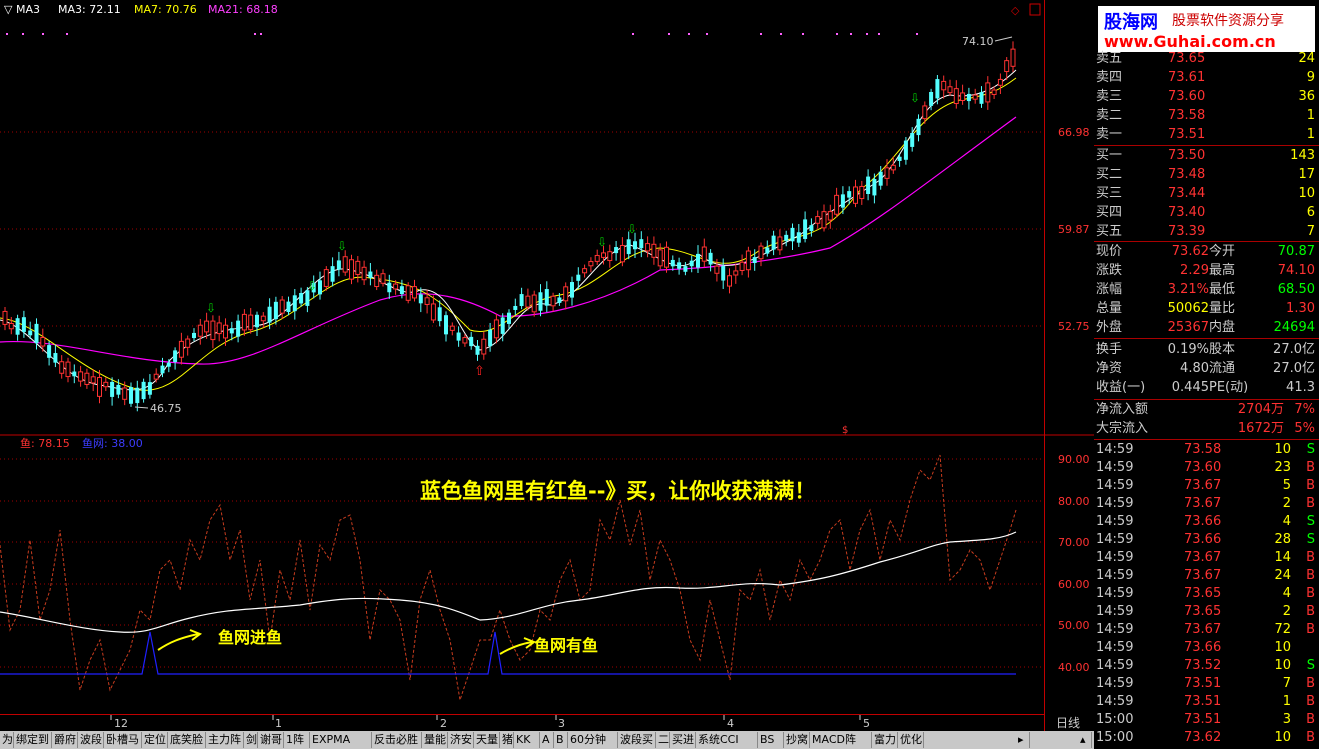 The width and height of the screenshot is (1319, 749). I want to click on indicator-tab: 绑定到, so click(33, 740).